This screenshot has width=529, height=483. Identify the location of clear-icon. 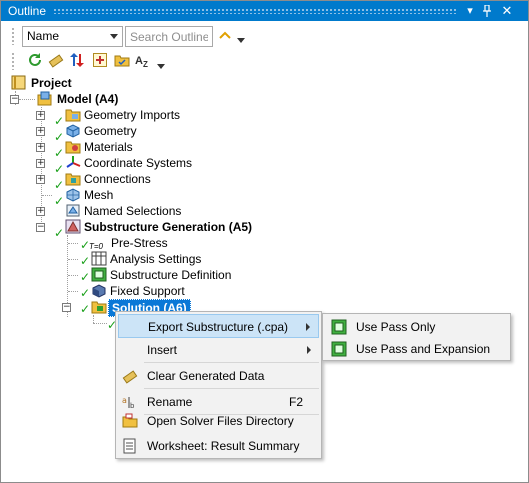
(57, 61).